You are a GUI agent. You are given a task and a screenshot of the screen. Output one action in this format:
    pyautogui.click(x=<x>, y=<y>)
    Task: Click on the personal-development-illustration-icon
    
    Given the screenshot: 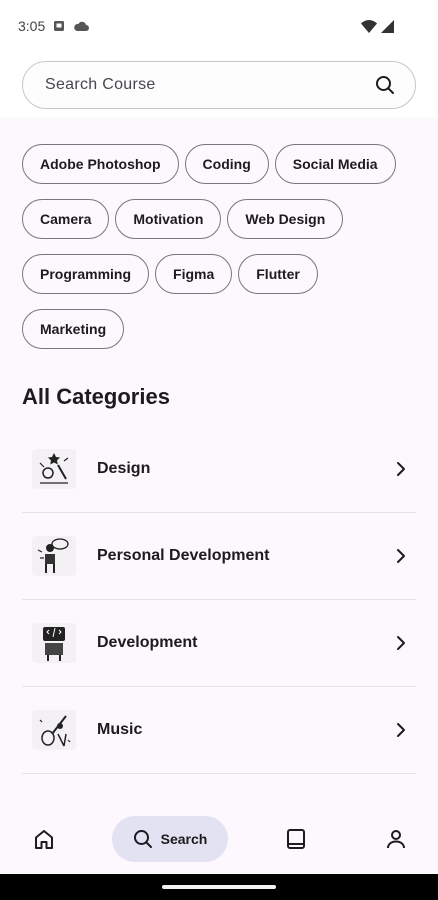 What is the action you would take?
    pyautogui.click(x=54, y=556)
    